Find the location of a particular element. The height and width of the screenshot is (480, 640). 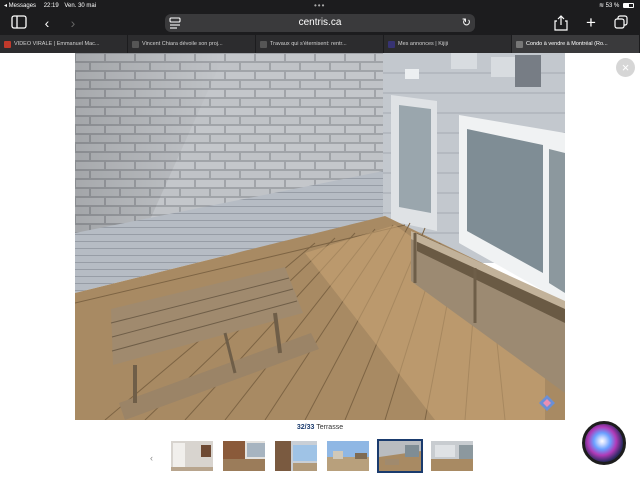

status-right: ≋ 53 % is located at coordinates (616, 5).